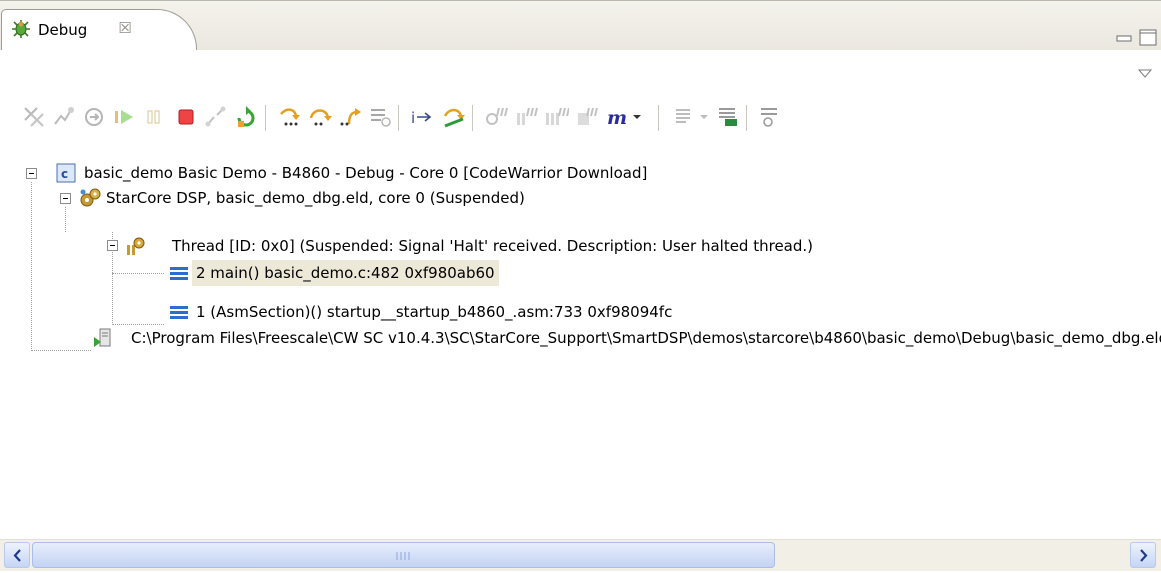  I want to click on step-return-icon, so click(350, 117).